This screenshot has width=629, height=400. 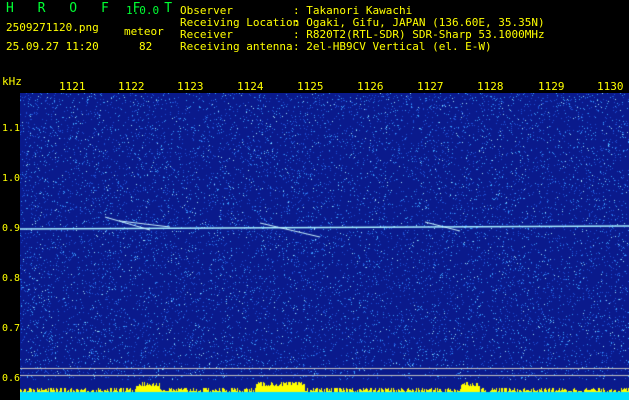 I want to click on freq-tick: 1.1, so click(x=11, y=128).